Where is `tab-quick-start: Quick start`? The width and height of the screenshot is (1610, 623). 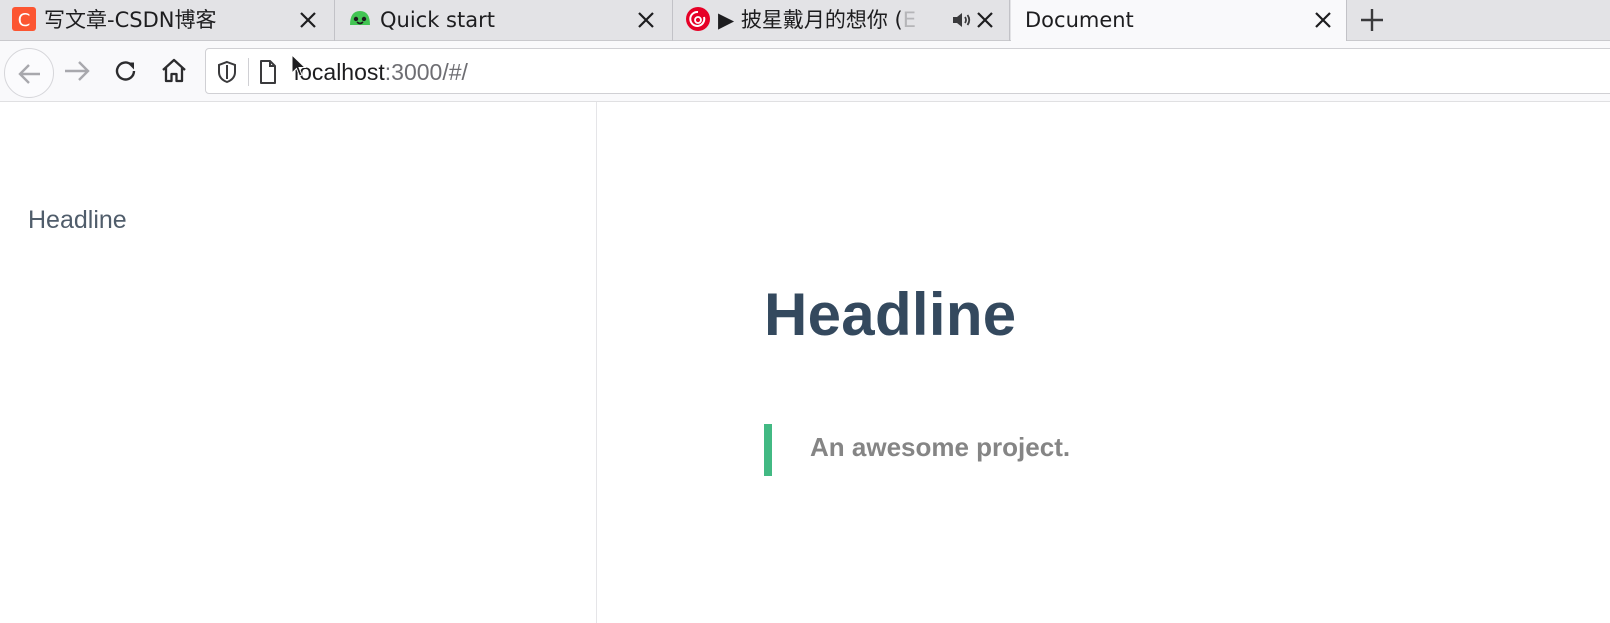
tab-quick-start: Quick start is located at coordinates (504, 20).